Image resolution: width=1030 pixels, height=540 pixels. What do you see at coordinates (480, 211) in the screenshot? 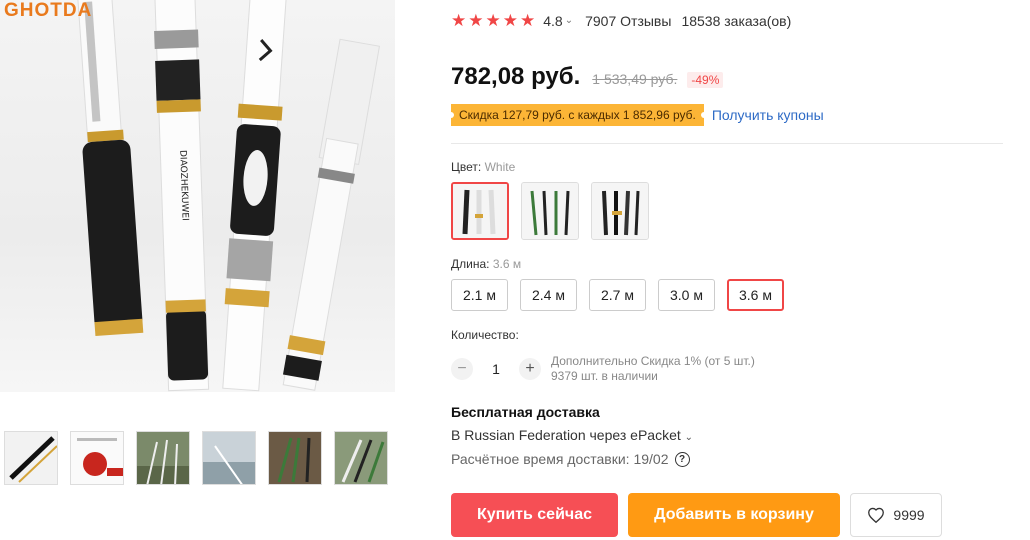
I see `color-option-white` at bounding box center [480, 211].